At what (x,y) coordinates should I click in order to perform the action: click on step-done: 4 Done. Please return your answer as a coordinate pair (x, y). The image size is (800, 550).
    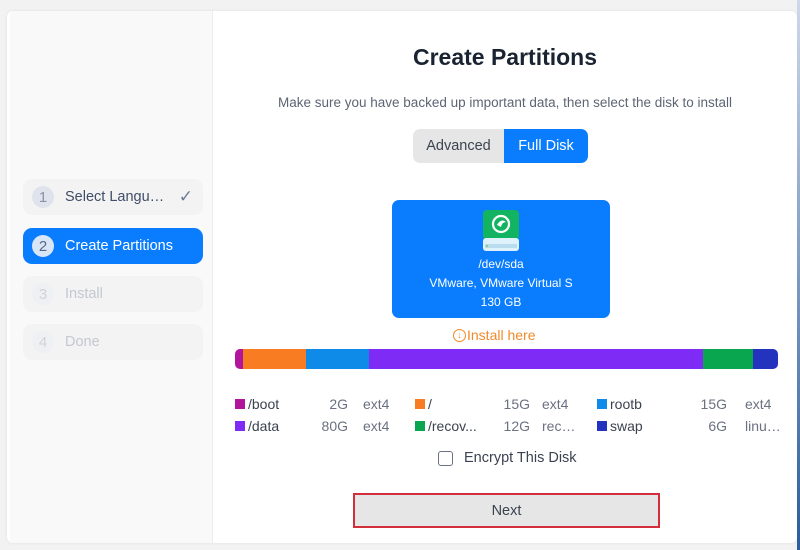
    Looking at the image, I should click on (113, 342).